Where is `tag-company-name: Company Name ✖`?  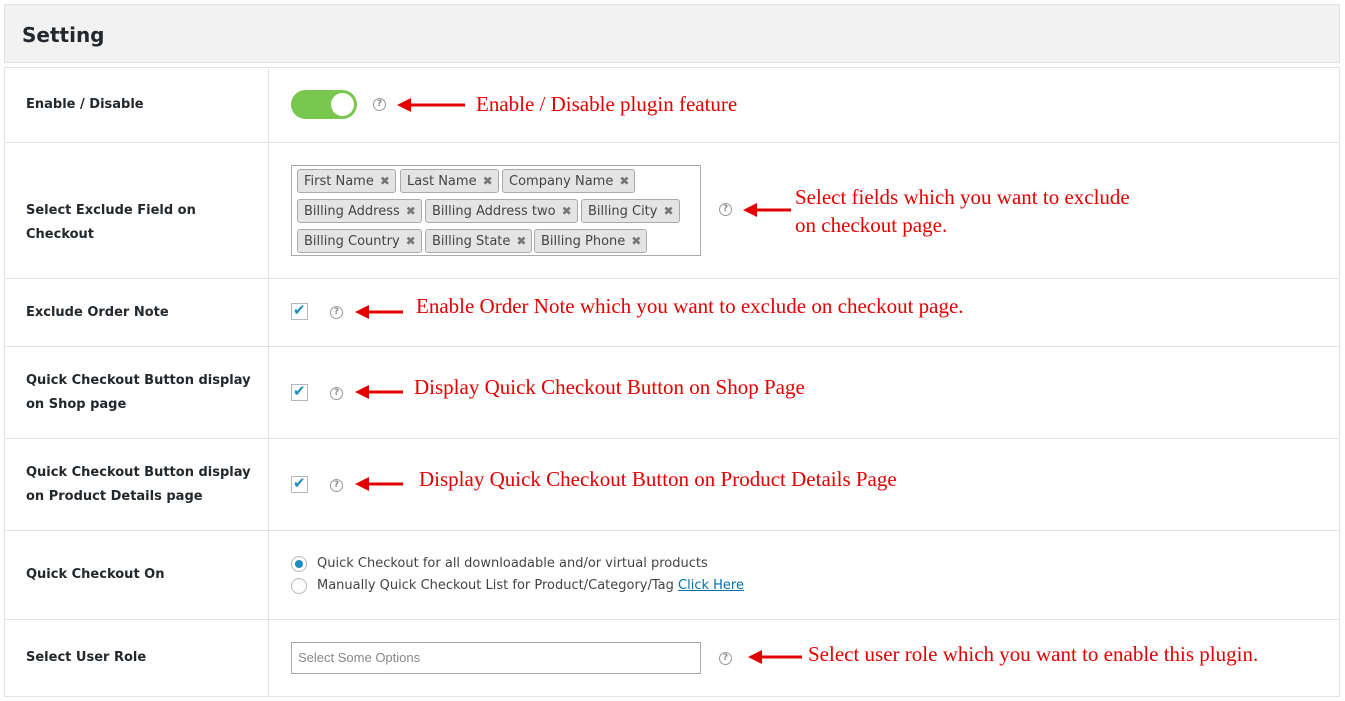 tag-company-name: Company Name ✖ is located at coordinates (569, 181).